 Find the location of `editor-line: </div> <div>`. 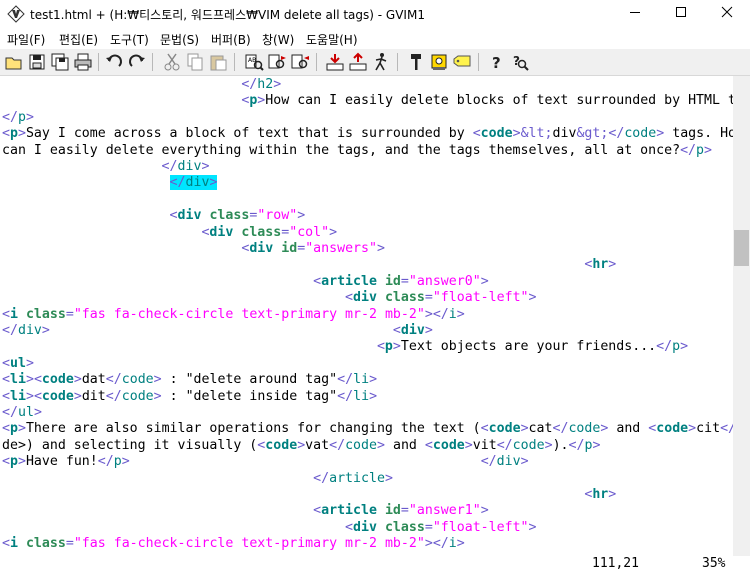

editor-line: </div> <div> is located at coordinates (217, 331).